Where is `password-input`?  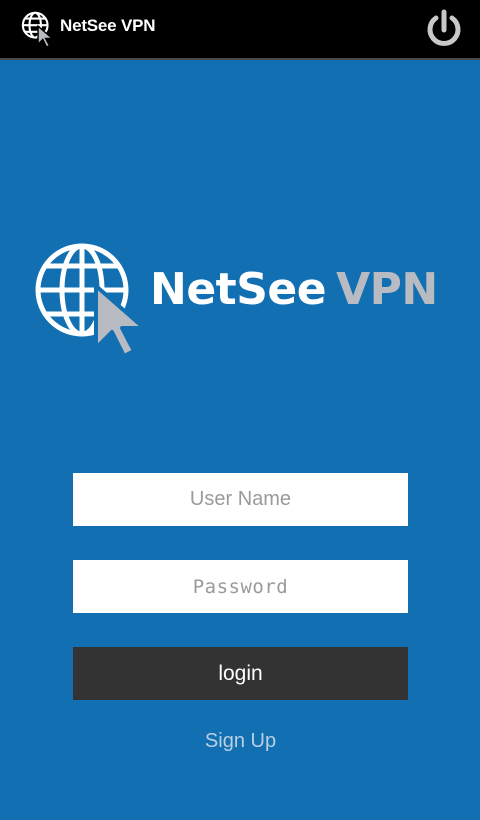 password-input is located at coordinates (240, 586).